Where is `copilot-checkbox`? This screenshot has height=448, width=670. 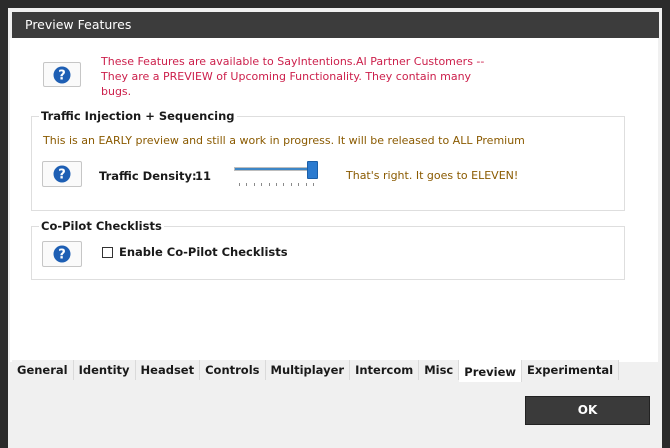 copilot-checkbox is located at coordinates (107, 252).